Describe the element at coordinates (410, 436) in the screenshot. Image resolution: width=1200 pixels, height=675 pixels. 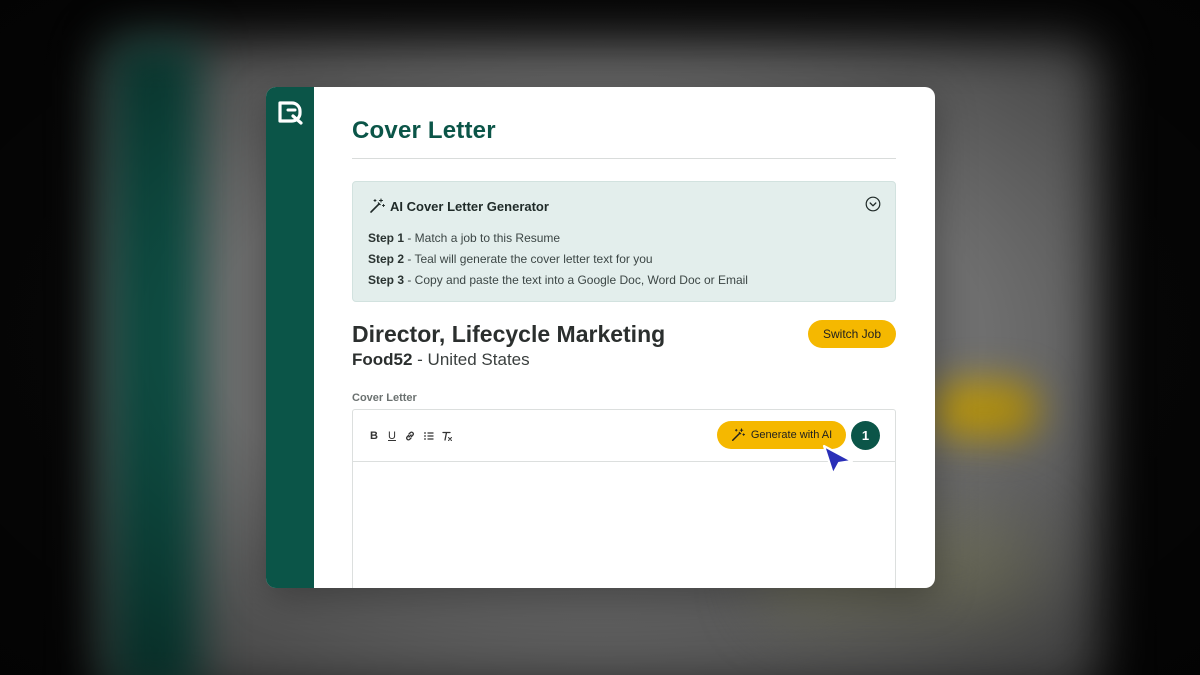
I see `link-icon` at that location.